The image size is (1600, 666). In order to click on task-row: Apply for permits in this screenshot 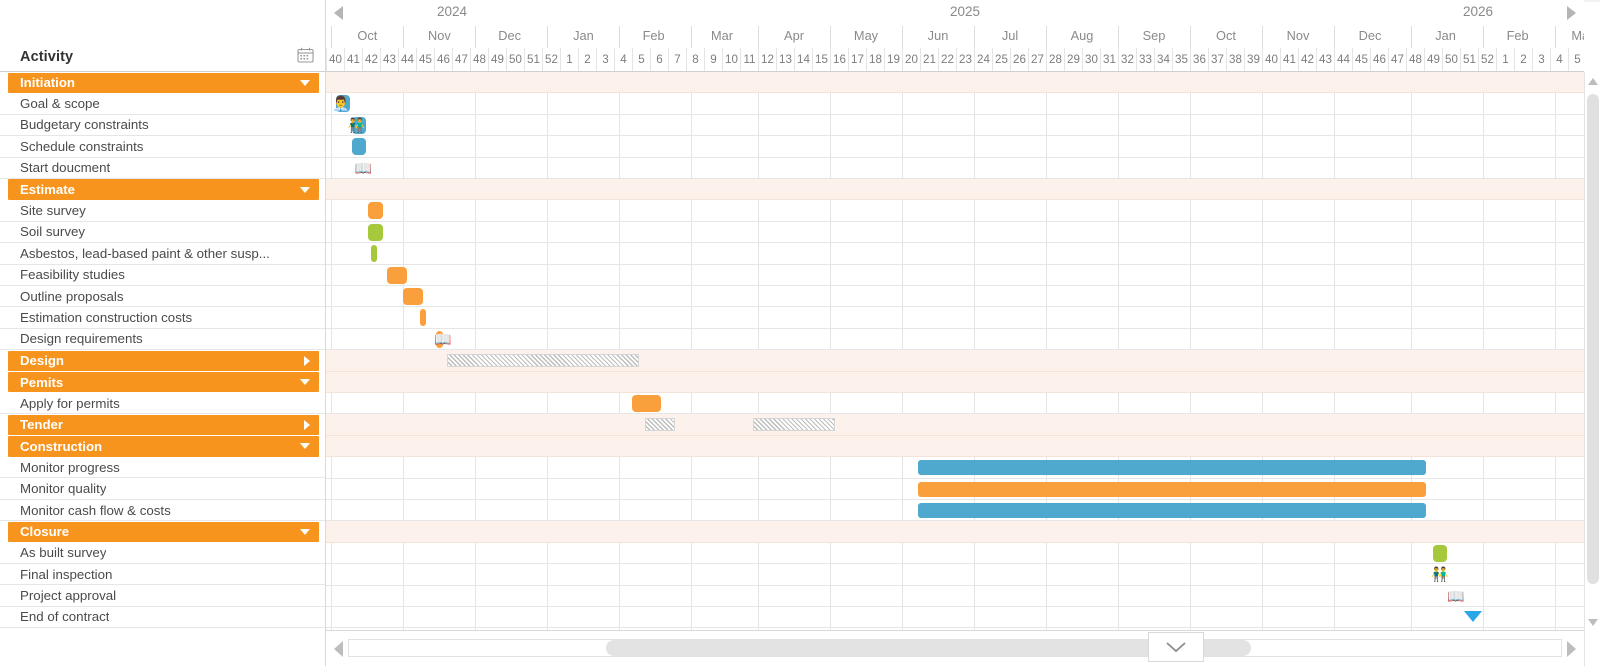, I will do `click(162, 403)`.